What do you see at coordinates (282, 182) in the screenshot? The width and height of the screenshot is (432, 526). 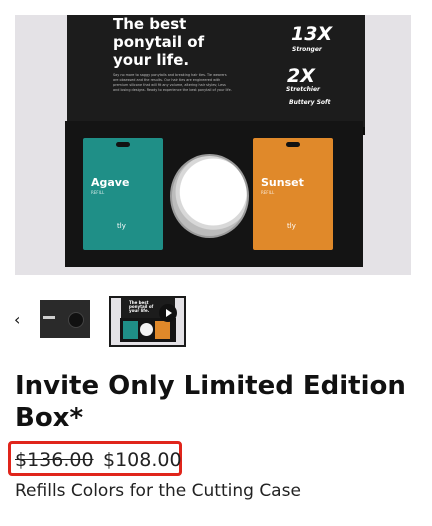 I see `pouch-name: Sunset` at bounding box center [282, 182].